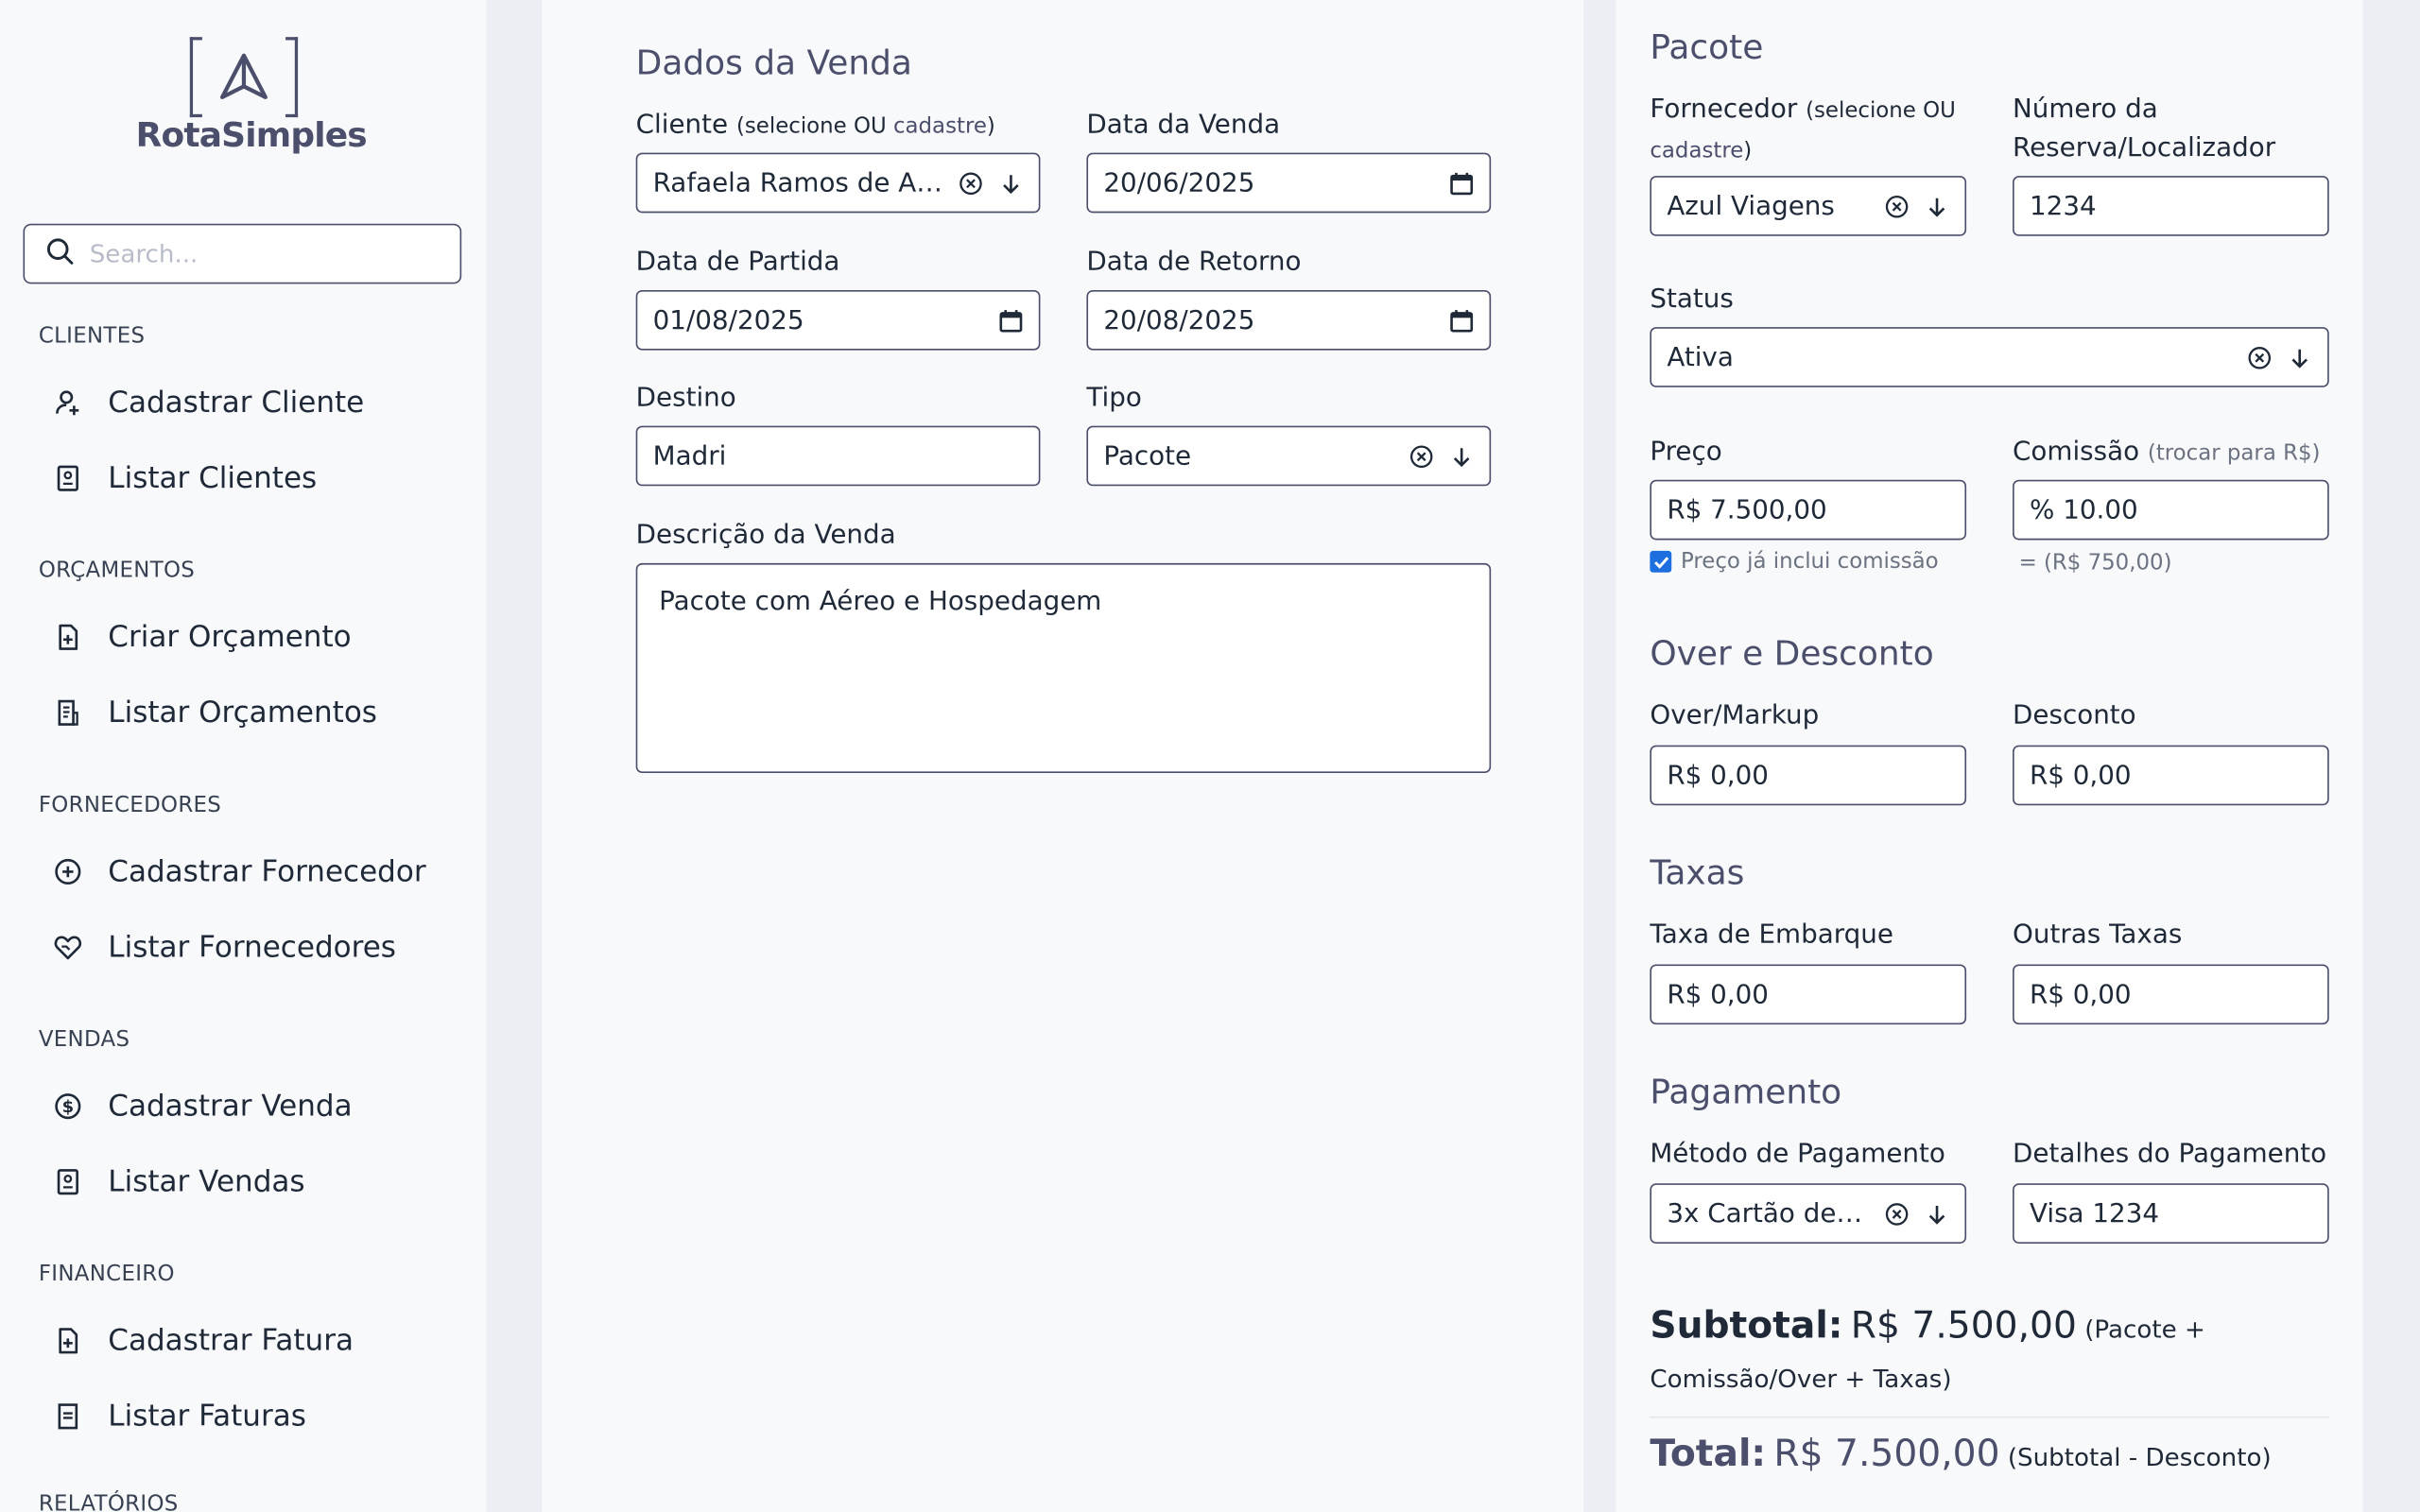 Image resolution: width=2420 pixels, height=1512 pixels. Describe the element at coordinates (267, 871) in the screenshot. I see `nav-item-label: Cadastrar Fornecedor` at that location.